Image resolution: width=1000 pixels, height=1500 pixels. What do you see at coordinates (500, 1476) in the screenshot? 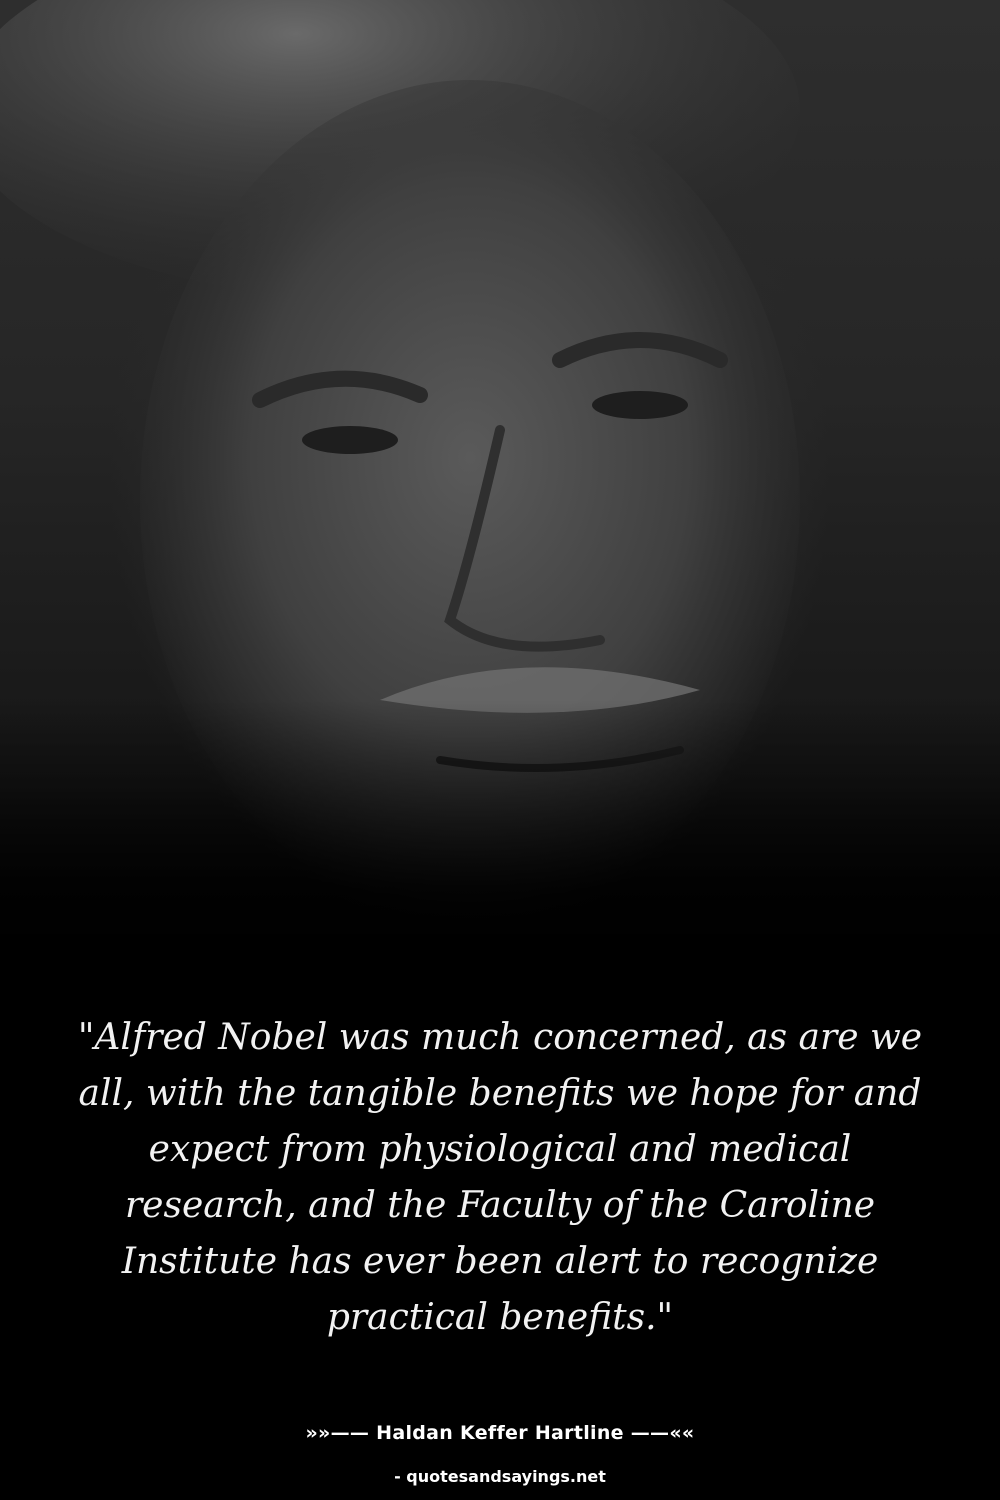
I see `source-site: - quotesandsayings.net` at bounding box center [500, 1476].